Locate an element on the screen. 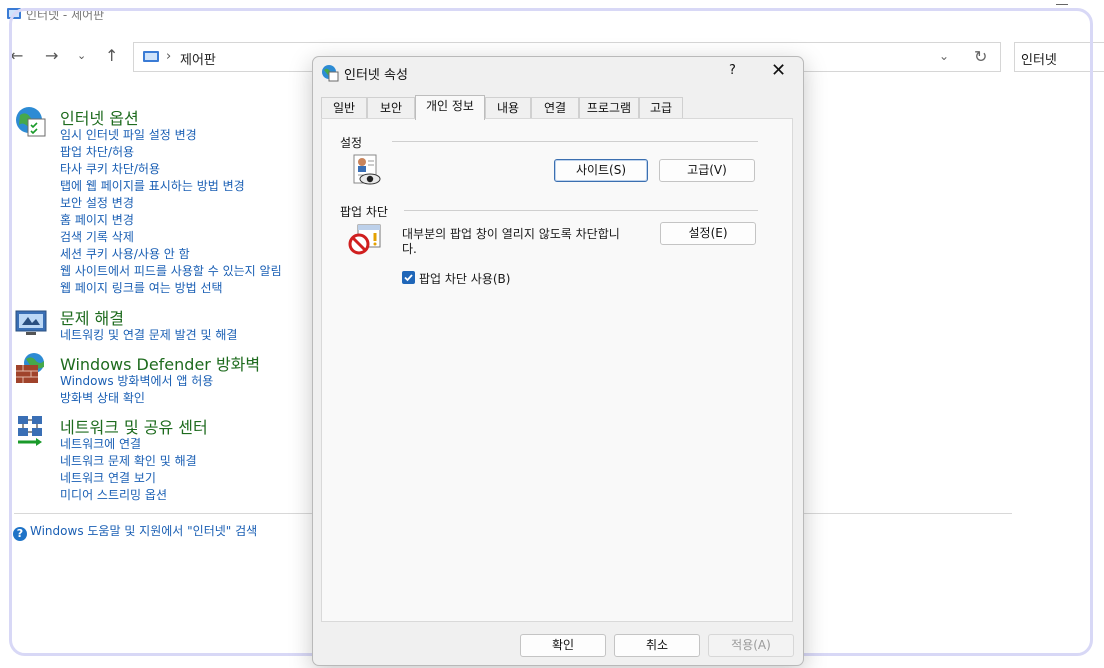 The width and height of the screenshot is (1104, 668). search-value: 인터넷 is located at coordinates (1039, 58).